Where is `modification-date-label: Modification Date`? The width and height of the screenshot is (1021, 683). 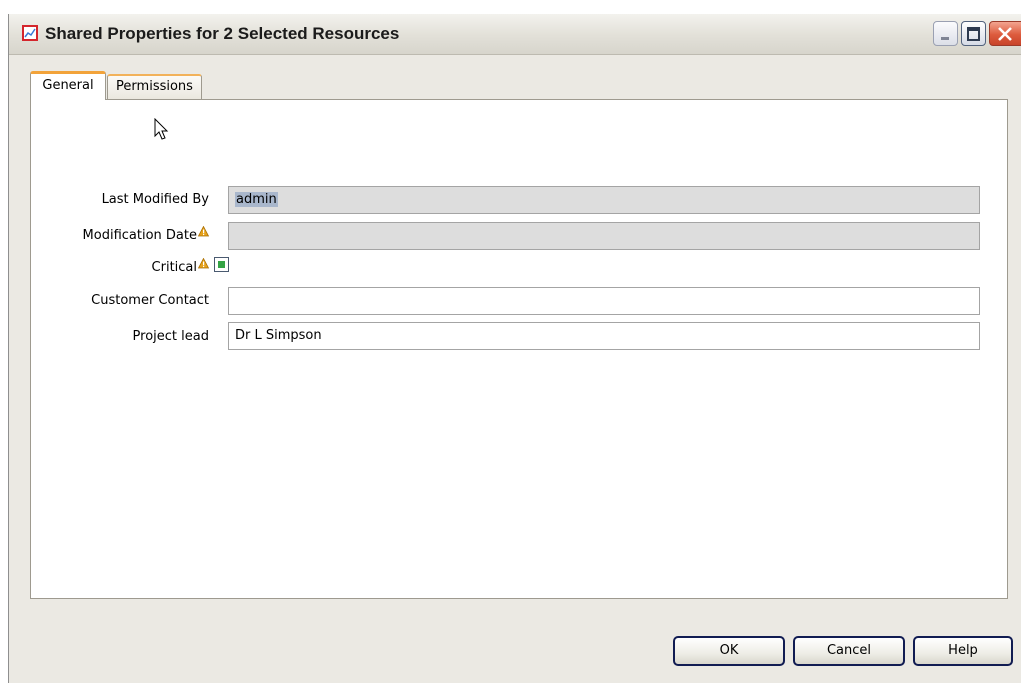 modification-date-label: Modification Date is located at coordinates (109, 234).